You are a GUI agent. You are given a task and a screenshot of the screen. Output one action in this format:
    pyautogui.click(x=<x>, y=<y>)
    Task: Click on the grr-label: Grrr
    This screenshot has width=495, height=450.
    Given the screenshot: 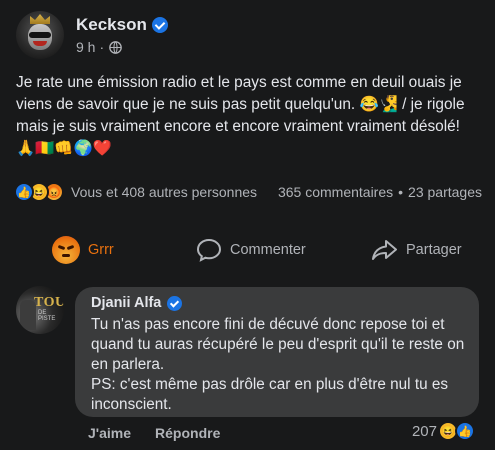 What is the action you would take?
    pyautogui.click(x=101, y=250)
    